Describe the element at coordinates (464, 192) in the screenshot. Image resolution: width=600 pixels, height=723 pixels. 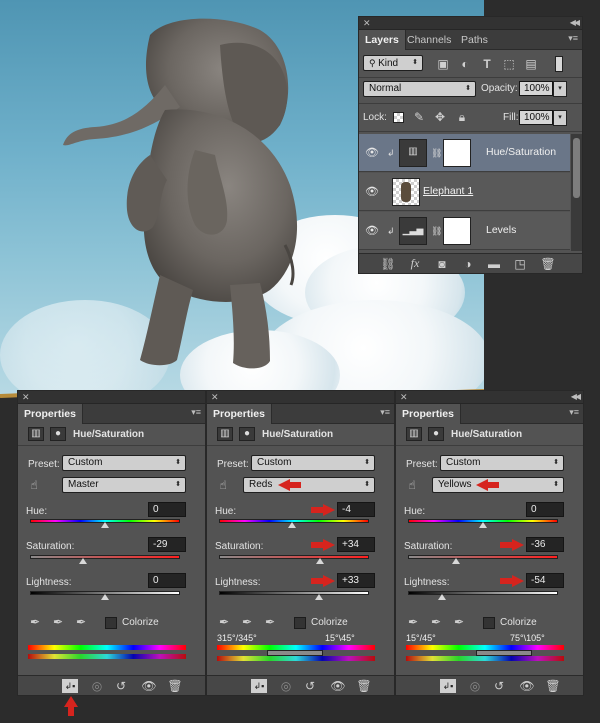
I see `layer-row-elephant: 👁︎ Elephant 1` at that location.